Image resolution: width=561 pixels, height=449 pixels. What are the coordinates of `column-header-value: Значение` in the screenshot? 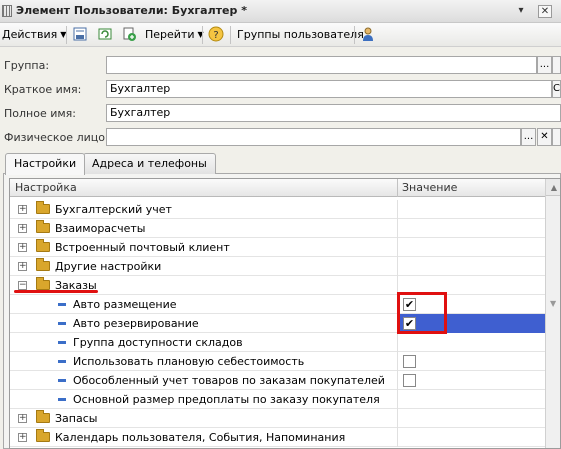 It's located at (429, 187).